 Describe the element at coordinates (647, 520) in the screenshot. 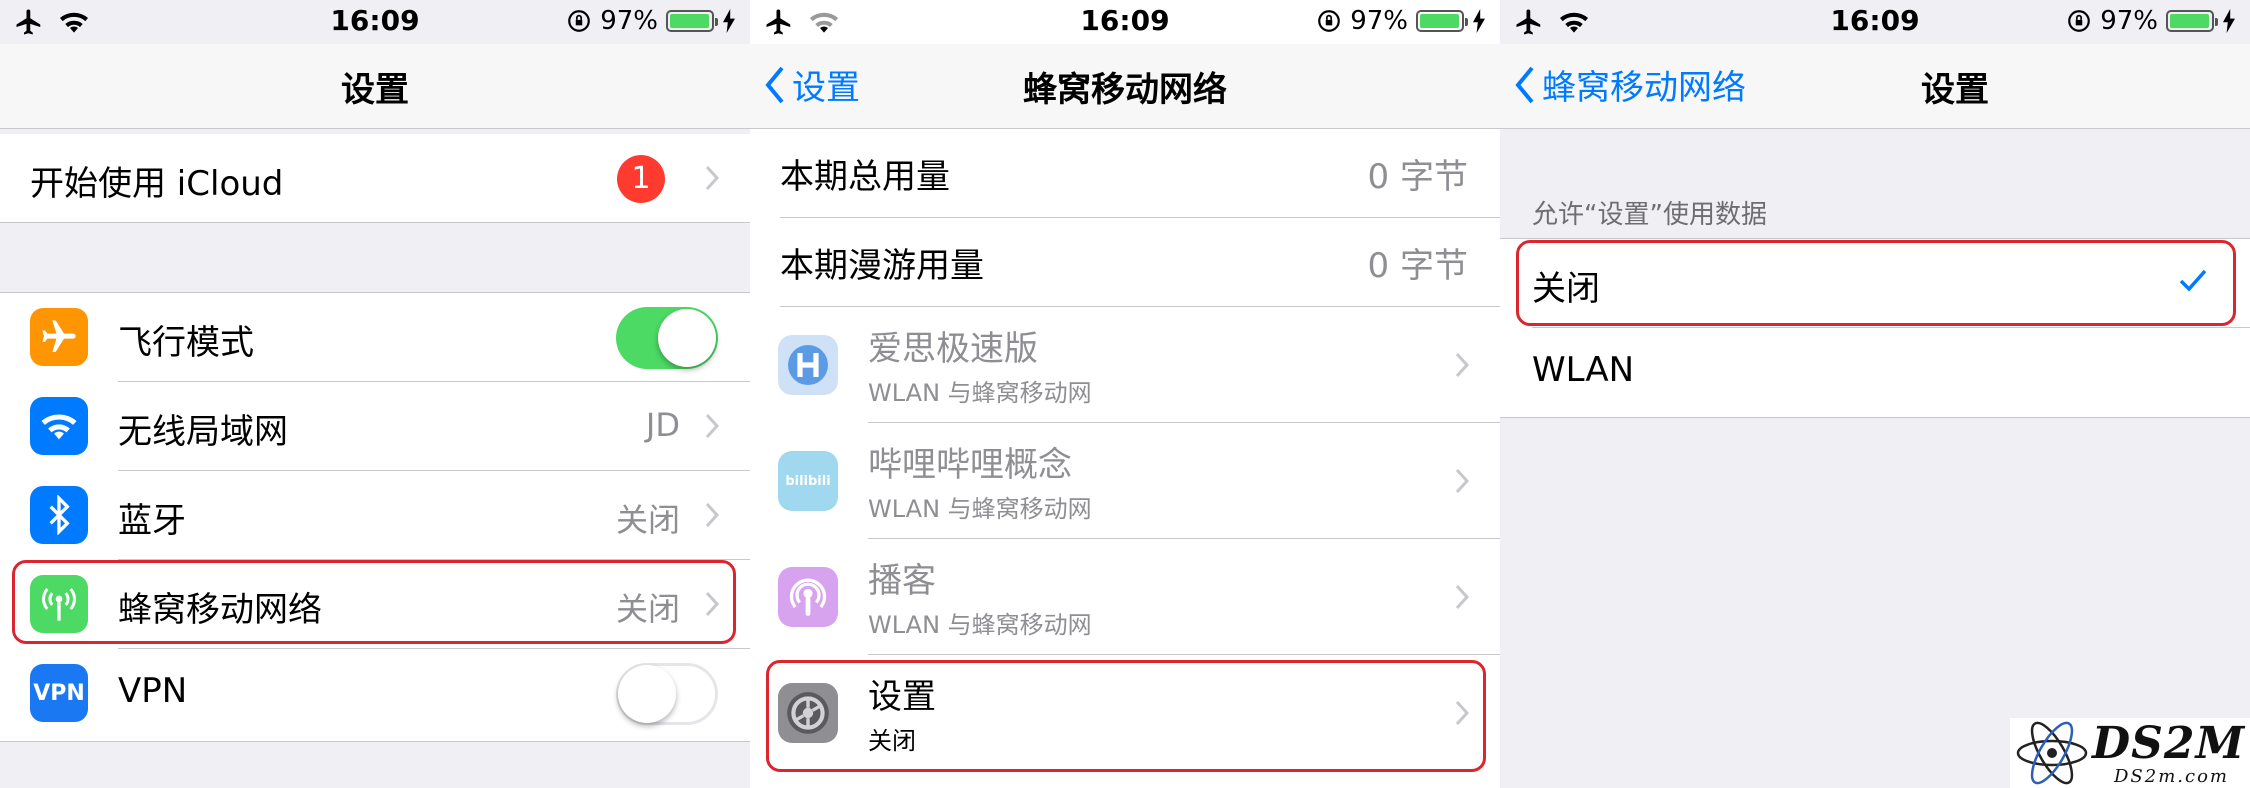

I see `bluetooth-value: 关闭` at that location.